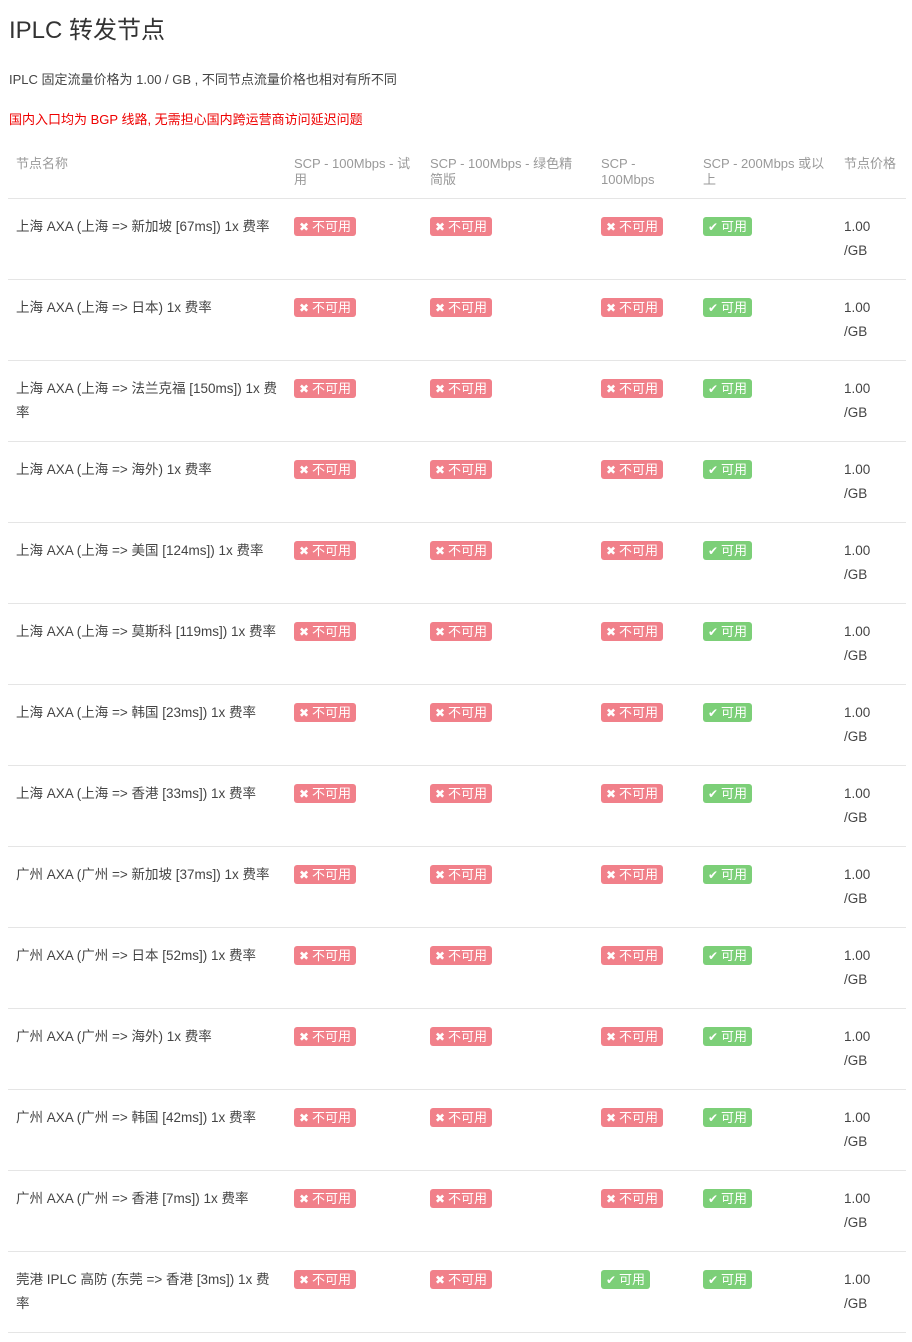  Describe the element at coordinates (147, 644) in the screenshot. I see `node-name: 上海 AXA (上海 => 莫斯科 [119ms]) 1x 费率` at that location.